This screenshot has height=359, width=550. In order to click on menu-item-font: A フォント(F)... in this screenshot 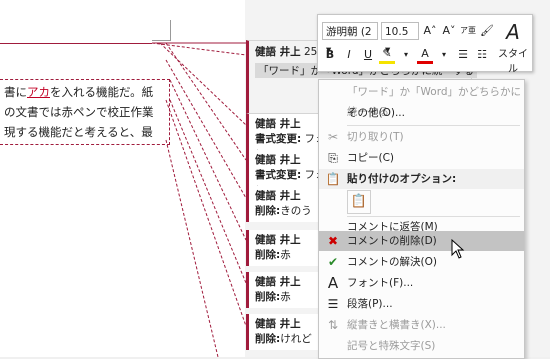, I will do `click(421, 283)`.